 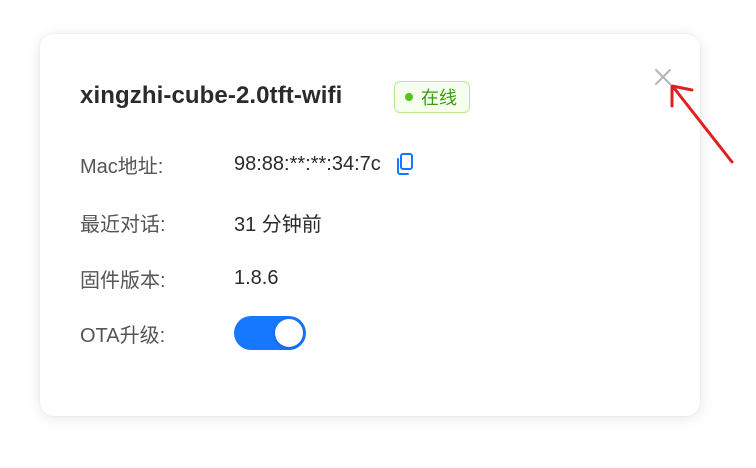 What do you see at coordinates (409, 97) in the screenshot?
I see `status-dot` at bounding box center [409, 97].